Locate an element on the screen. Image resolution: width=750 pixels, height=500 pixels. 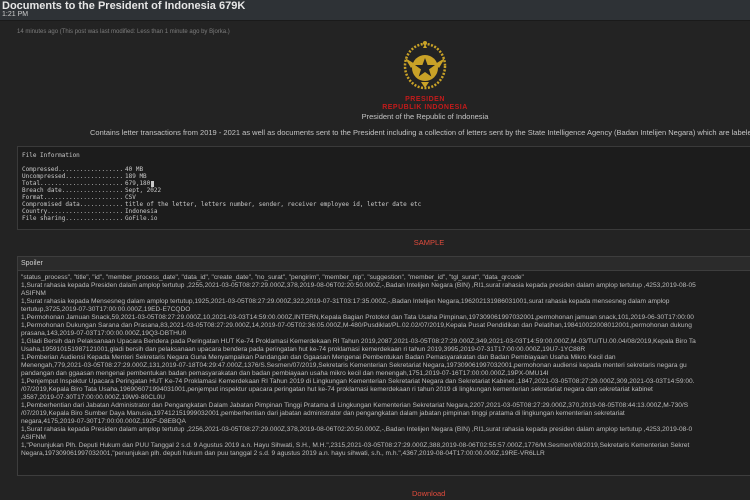
emblem-caption: PRESIDEN REPUBLIK INDONESIA is located at coordinates (425, 104).